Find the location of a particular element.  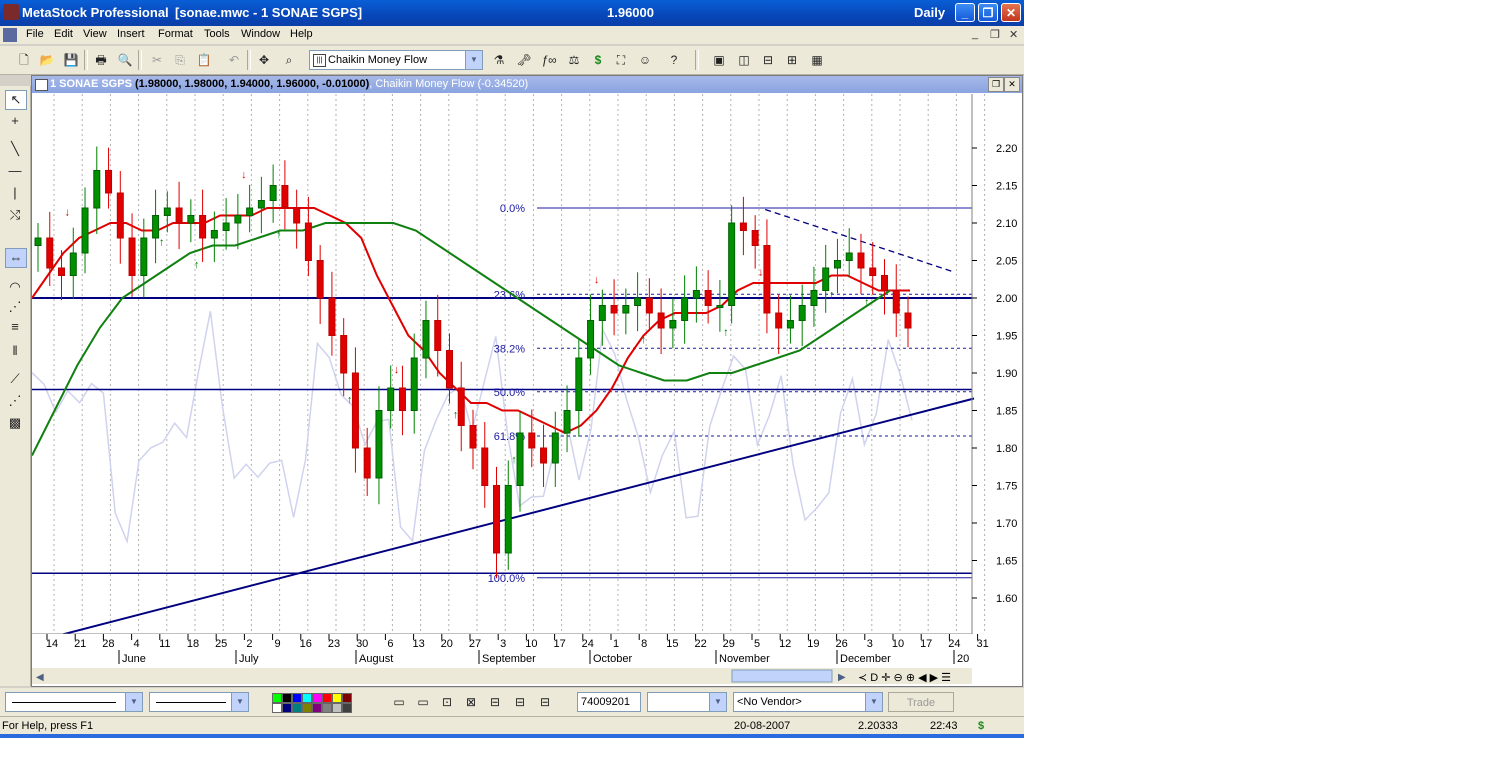

print-preview-icon: 🔍 is located at coordinates (125, 60).